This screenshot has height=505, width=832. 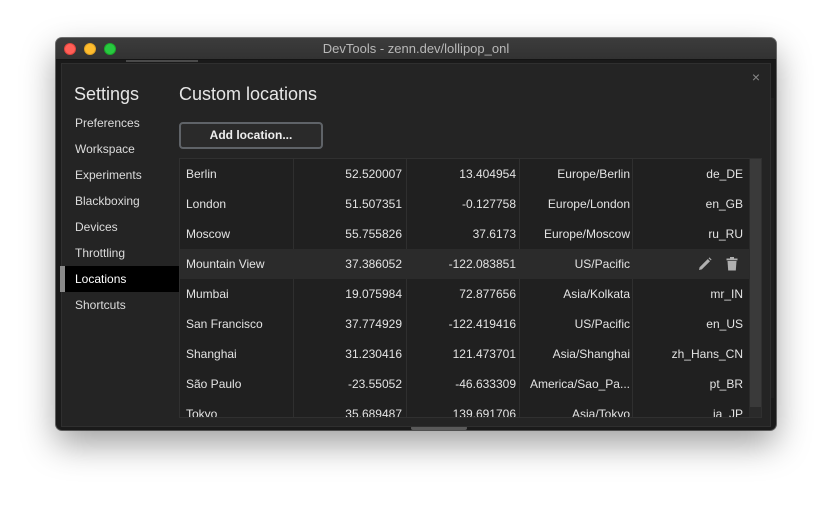 What do you see at coordinates (755, 283) in the screenshot?
I see `scrollbar-thumb` at bounding box center [755, 283].